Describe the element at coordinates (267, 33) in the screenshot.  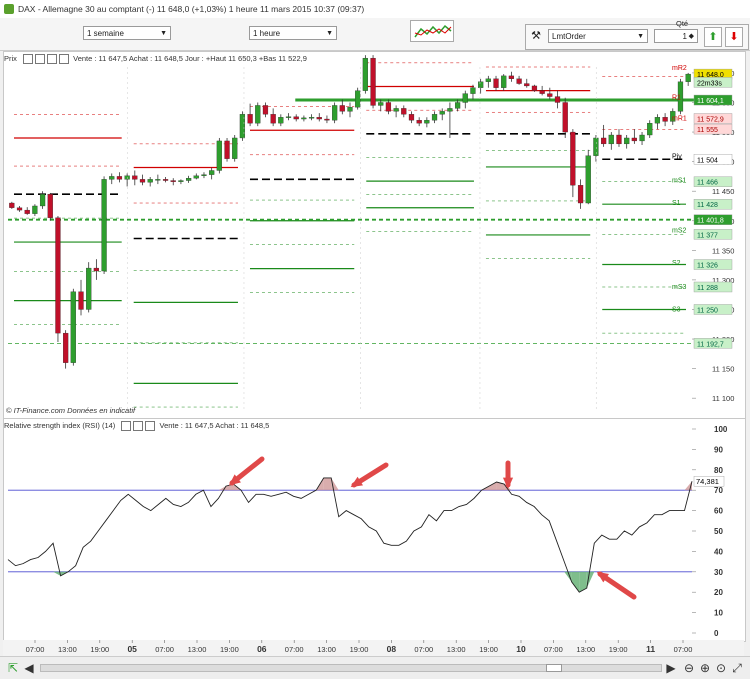
I see `interval-select-value: 1 heure` at that location.